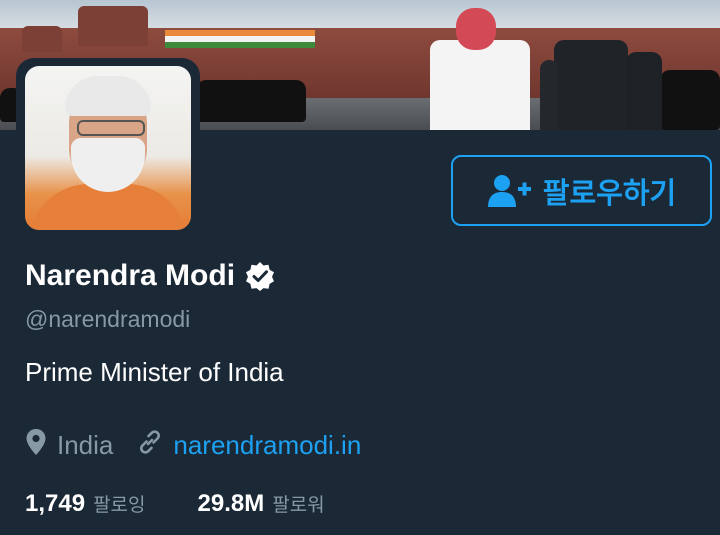  What do you see at coordinates (130, 275) in the screenshot?
I see `profile-name: Narendra Modi` at bounding box center [130, 275].